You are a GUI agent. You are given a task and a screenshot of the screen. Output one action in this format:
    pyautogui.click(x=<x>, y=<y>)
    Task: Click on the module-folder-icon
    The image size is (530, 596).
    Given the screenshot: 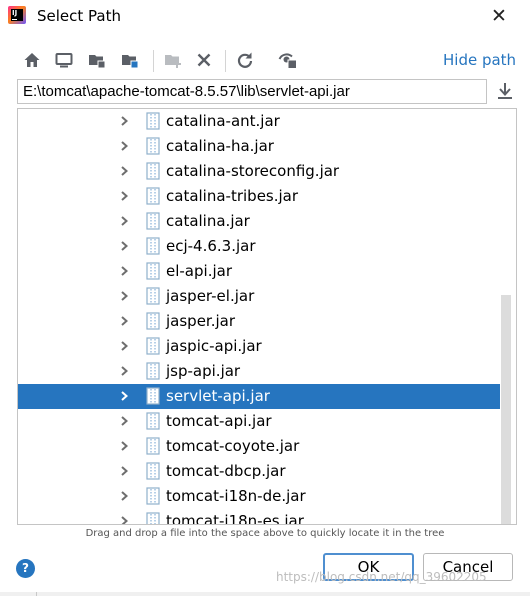 What is the action you would take?
    pyautogui.click(x=130, y=62)
    